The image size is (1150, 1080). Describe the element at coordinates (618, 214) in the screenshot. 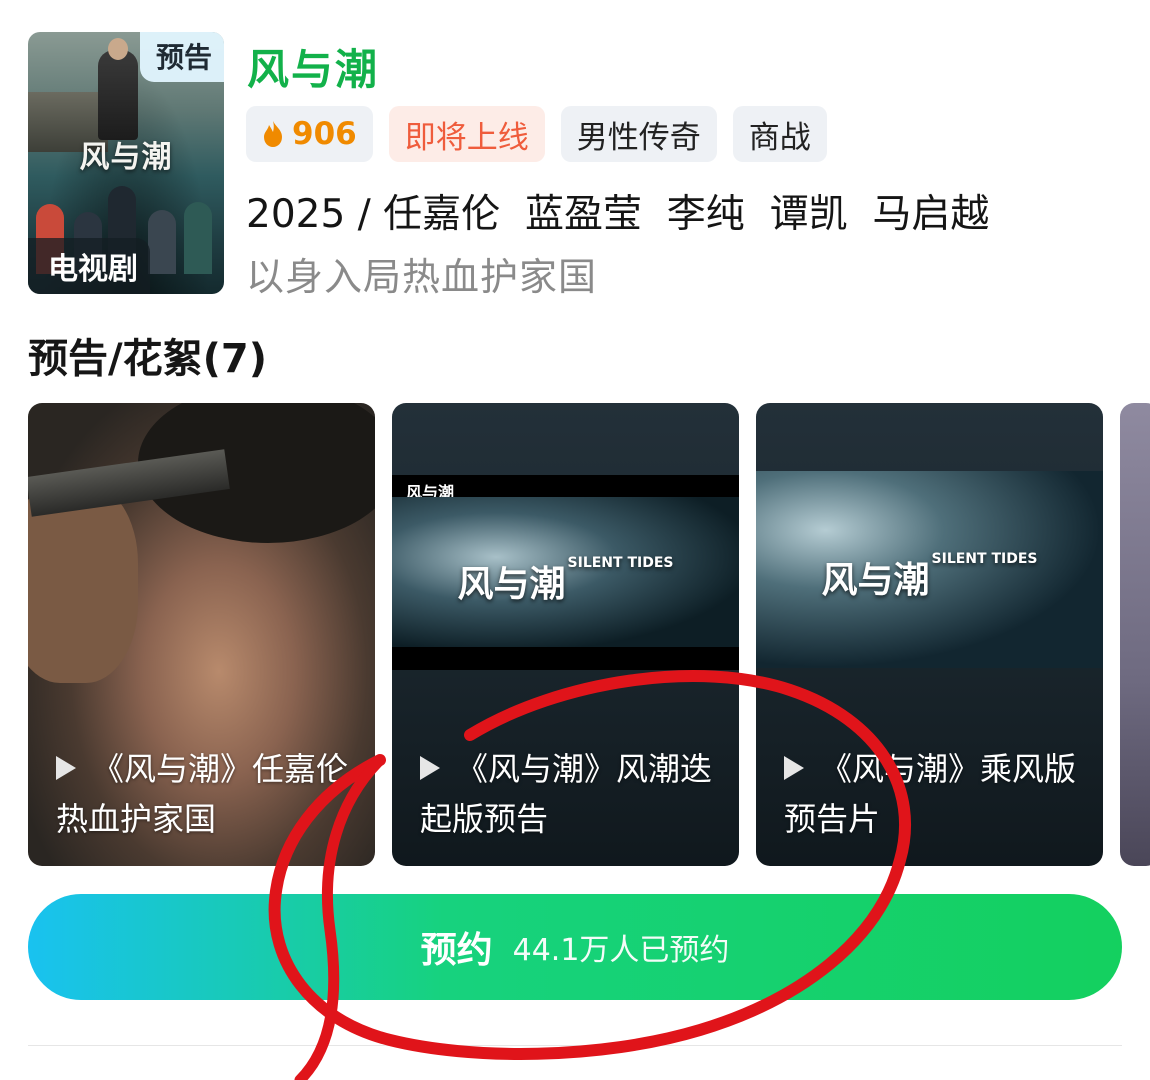

I see `year-and-cast: 2025 / 任嘉伦 蓝盈莹 李纯 谭凯 马启越` at that location.